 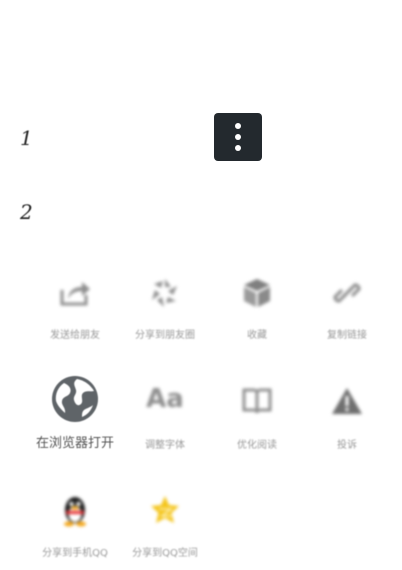 I want to click on more-options-button, so click(x=238, y=137).